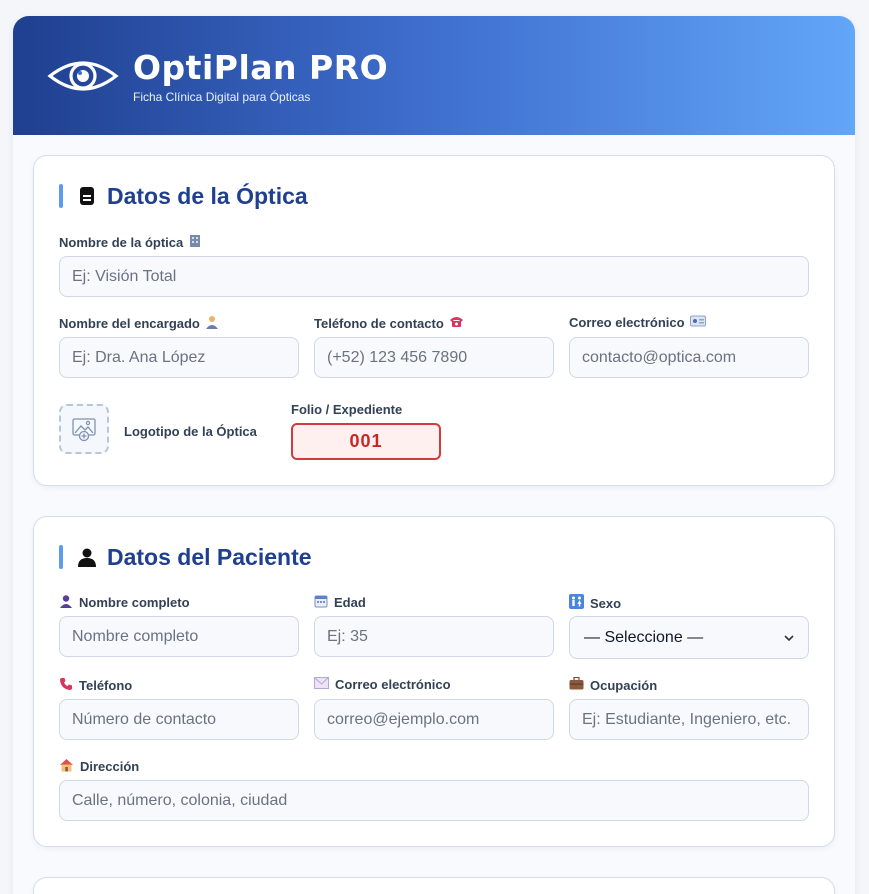 This screenshot has height=894, width=869. What do you see at coordinates (179, 357) in the screenshot?
I see `manager-input` at bounding box center [179, 357].